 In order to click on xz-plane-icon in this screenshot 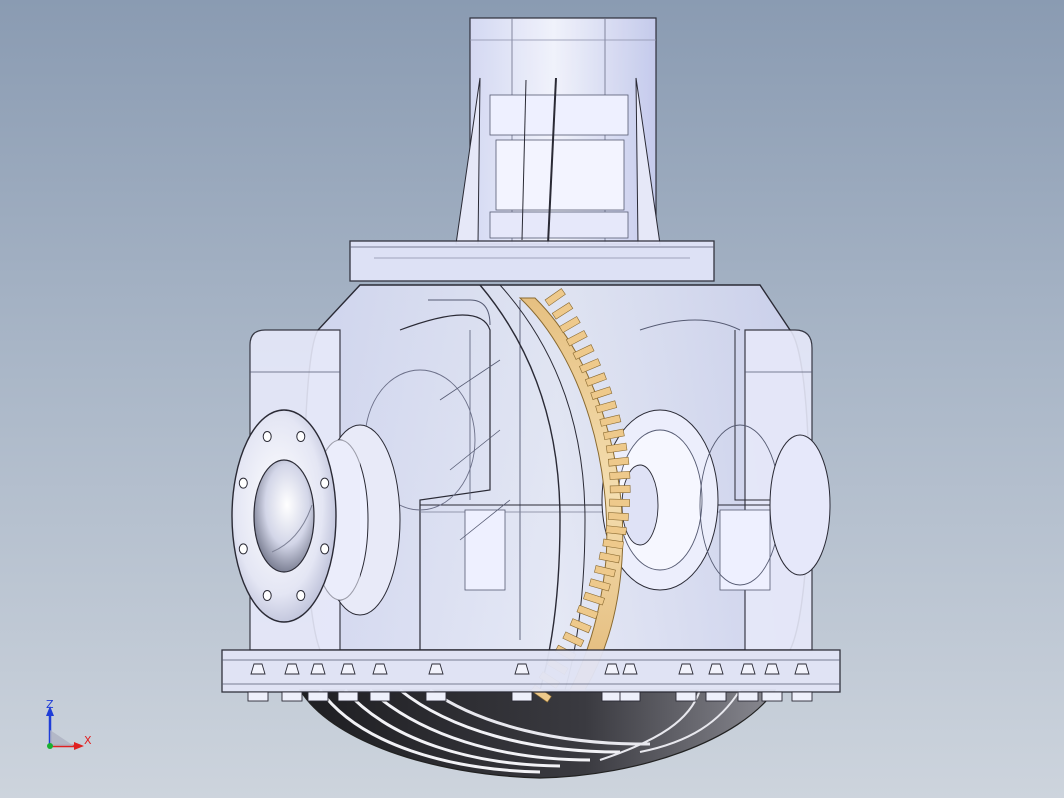, I will do `click(62, 738)`.